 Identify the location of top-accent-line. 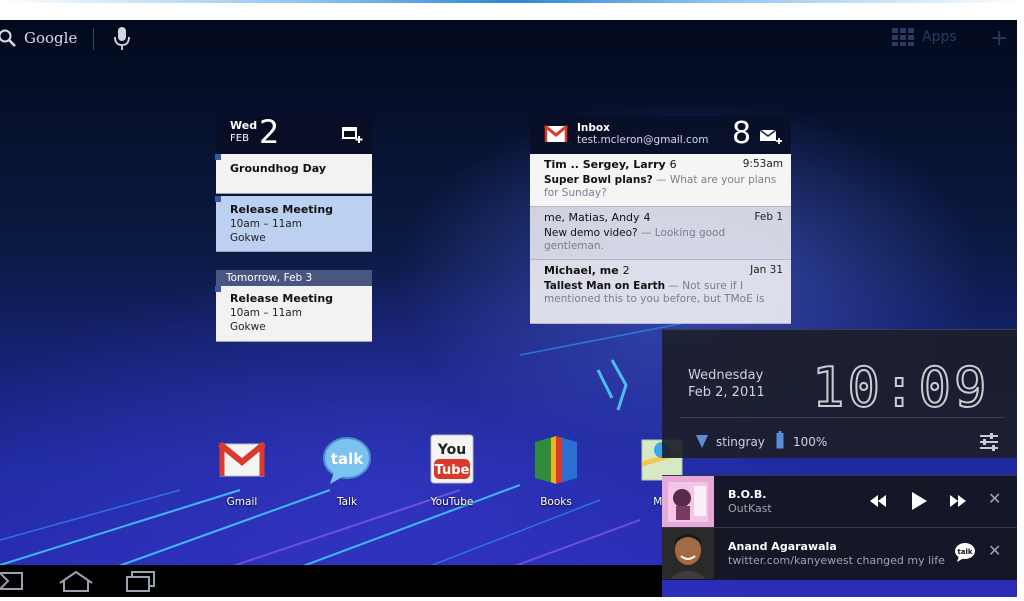
(512, 1).